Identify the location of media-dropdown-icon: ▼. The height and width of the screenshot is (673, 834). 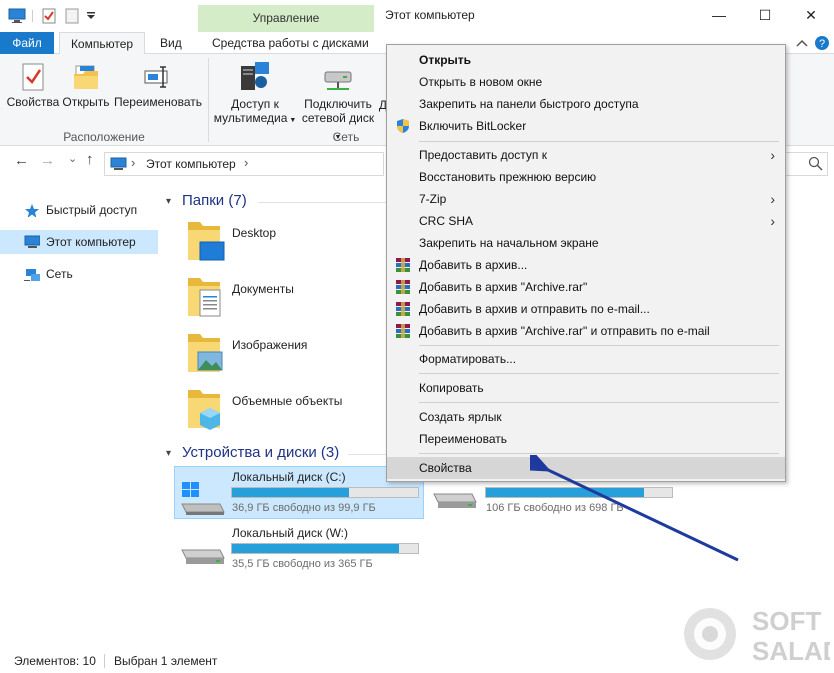
(292, 120).